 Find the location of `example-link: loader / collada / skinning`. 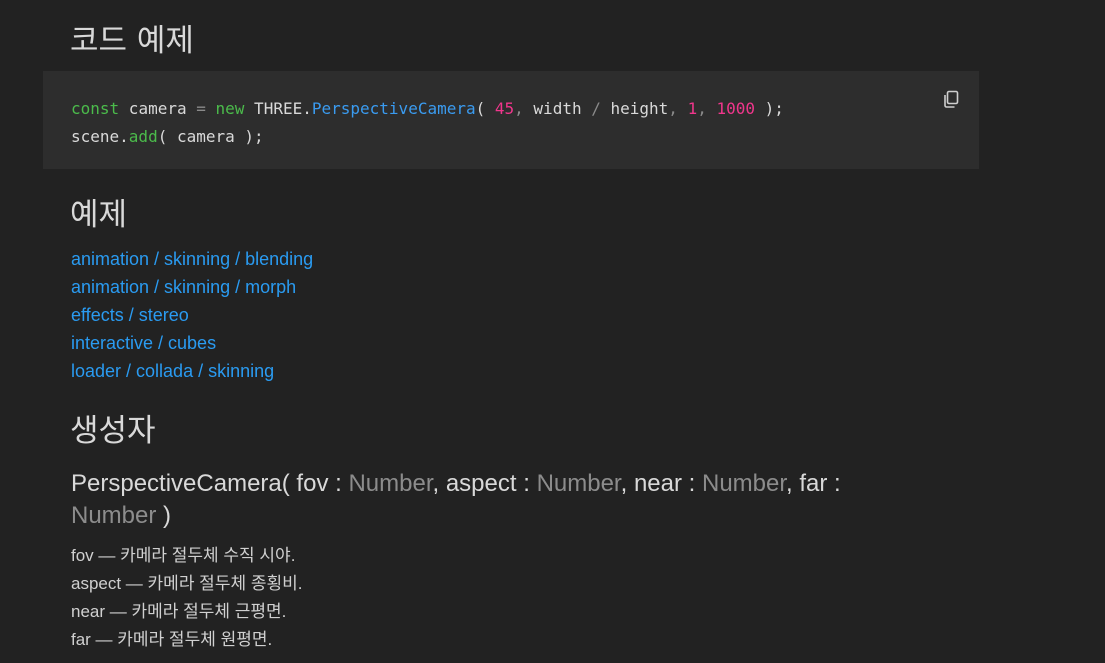

example-link: loader / collada / skinning is located at coordinates (172, 371).